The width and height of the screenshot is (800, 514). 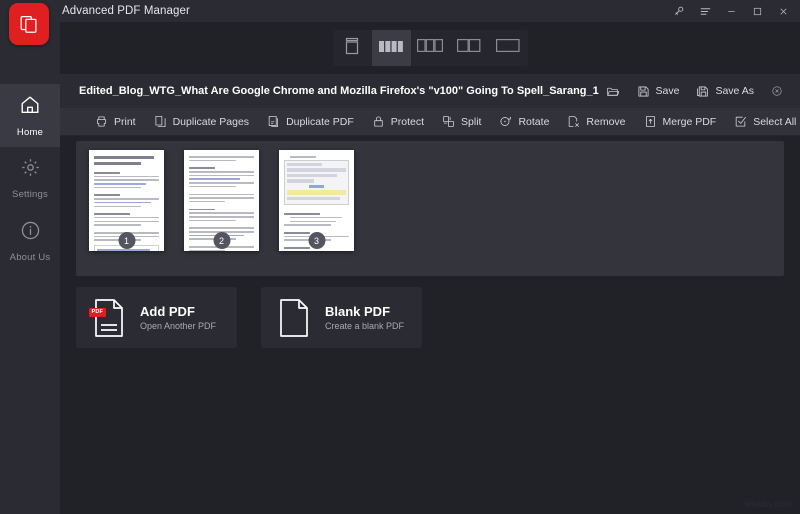 What do you see at coordinates (679, 11) in the screenshot?
I see `key-icon` at bounding box center [679, 11].